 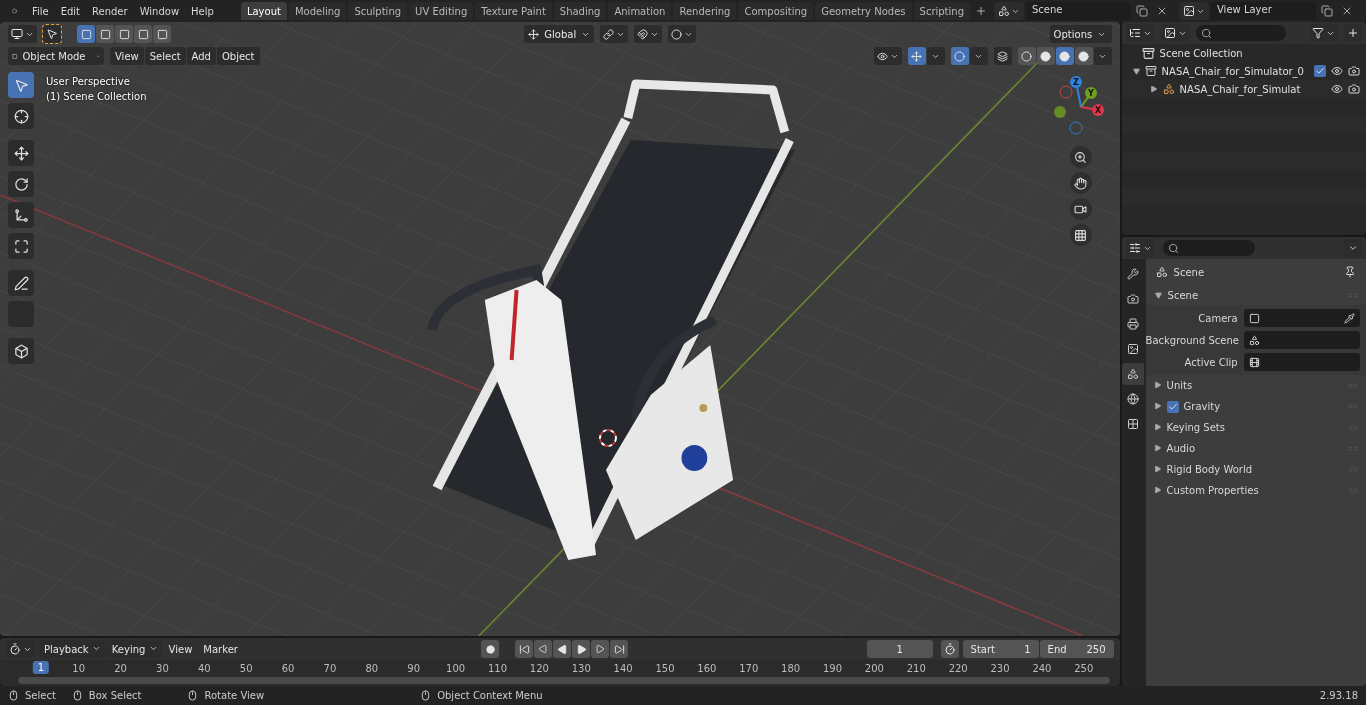 I want to click on scene-name-field: Scene, so click(x=1078, y=11).